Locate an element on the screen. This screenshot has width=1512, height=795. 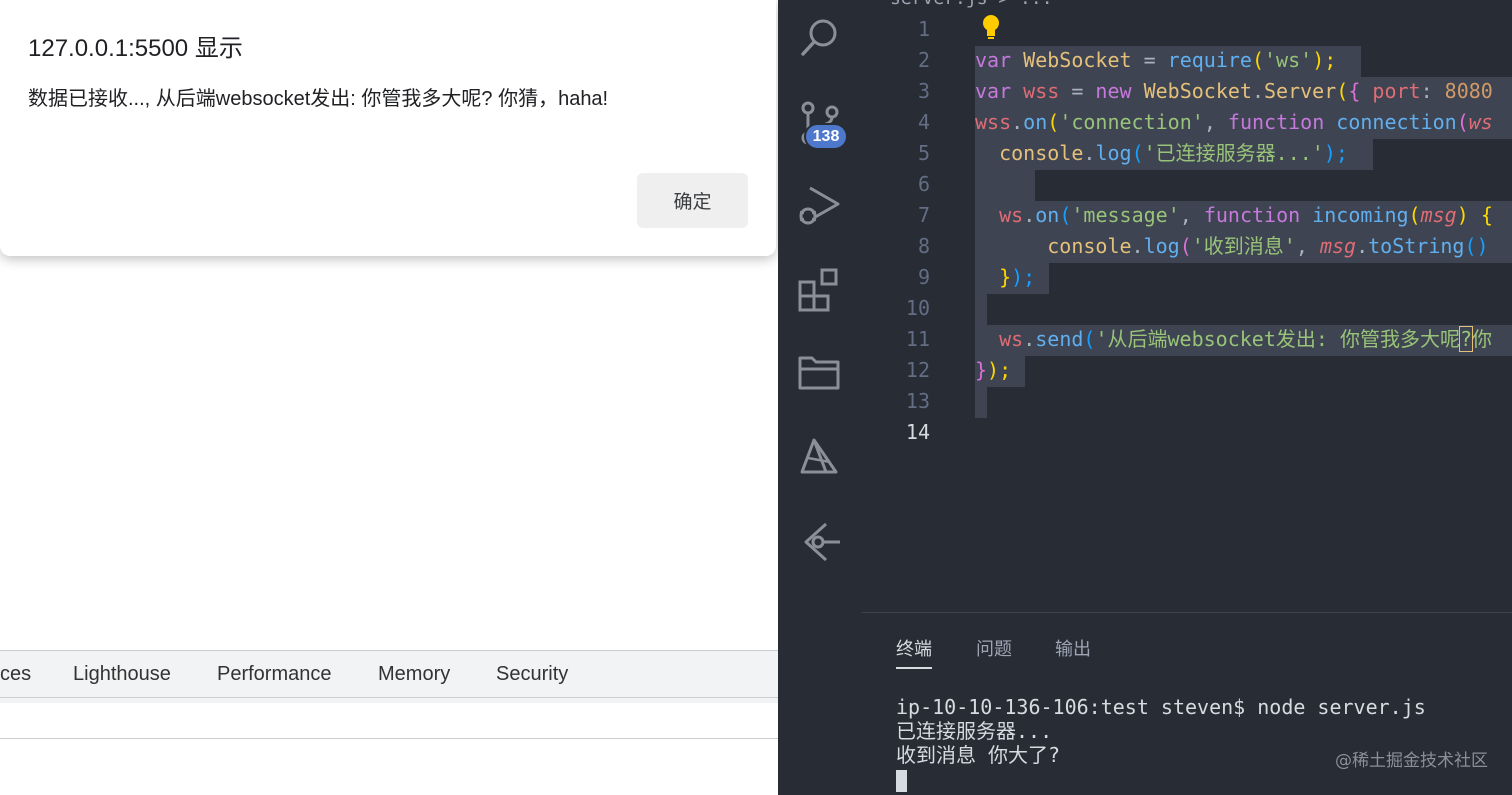
search-icon is located at coordinates (820, 38).